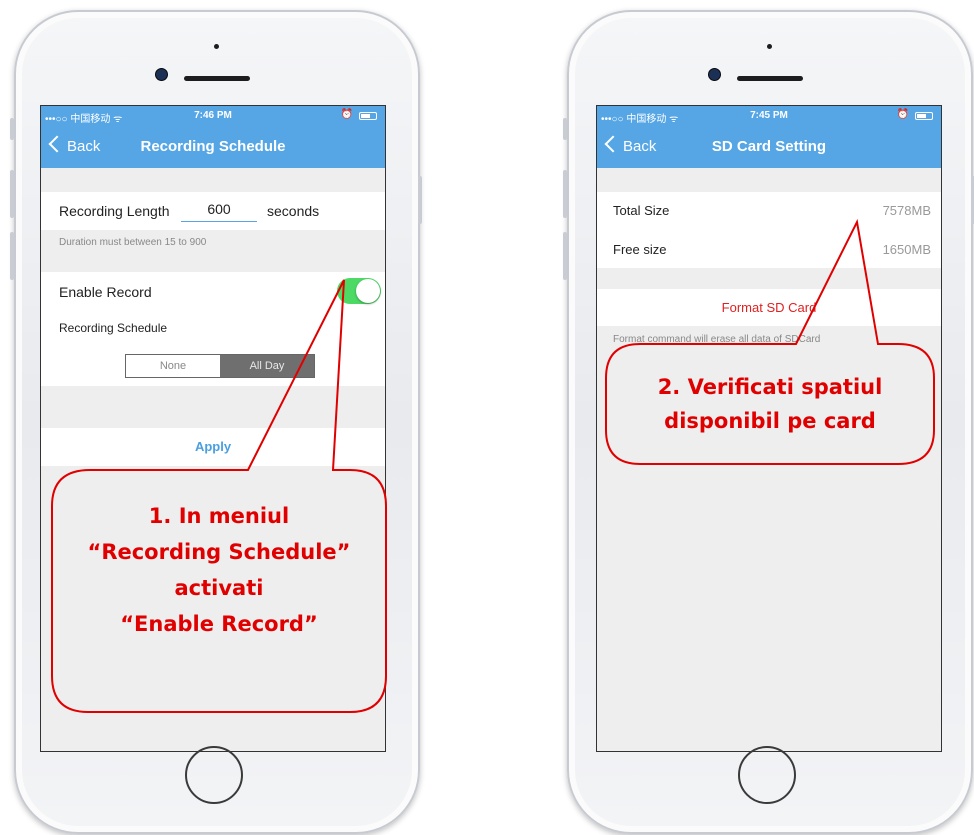  What do you see at coordinates (770, 421) in the screenshot?
I see `annotation-line: disponibil pe card` at bounding box center [770, 421].